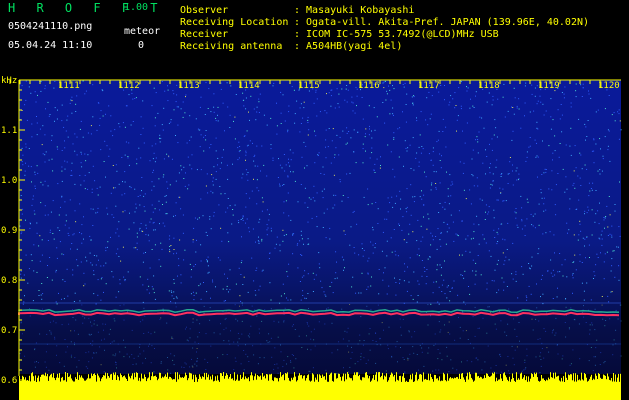 The height and width of the screenshot is (400, 629). Describe the element at coordinates (50, 26) in the screenshot. I see `file-name: 0504241110.png` at that location.